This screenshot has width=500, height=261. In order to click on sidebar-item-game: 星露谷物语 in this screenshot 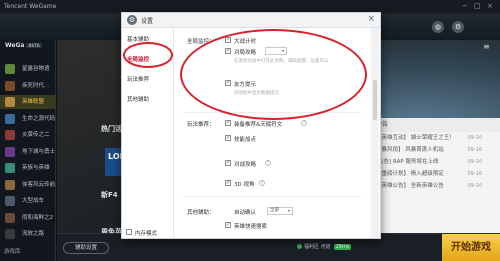, I will do `click(28, 69)`.